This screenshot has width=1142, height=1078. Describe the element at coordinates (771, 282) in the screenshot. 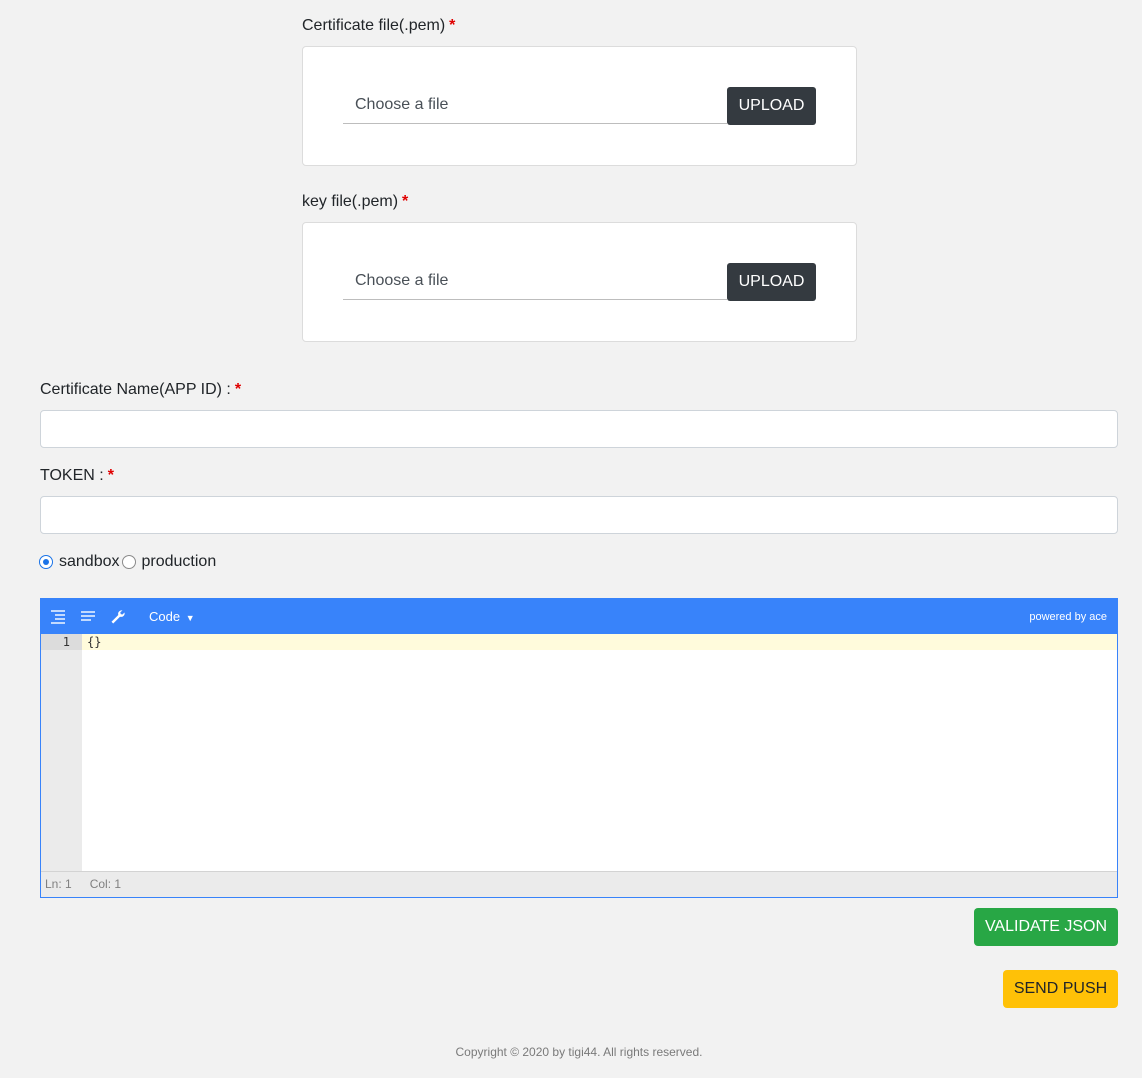

I see `key-upload-button: UPLOAD` at that location.